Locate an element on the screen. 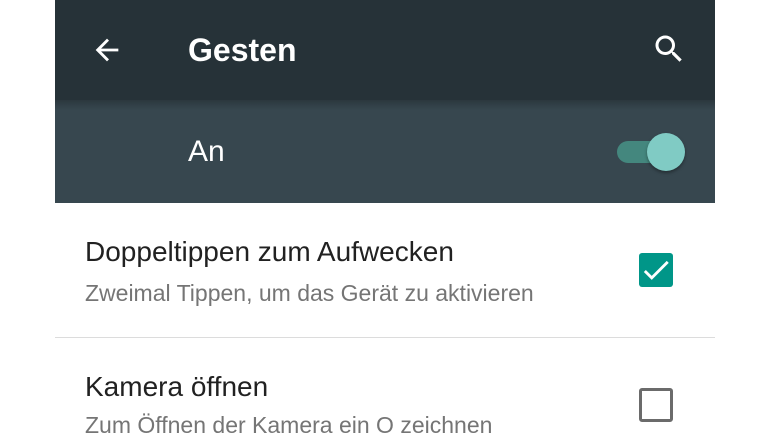  arrow-back-icon is located at coordinates (107, 50).